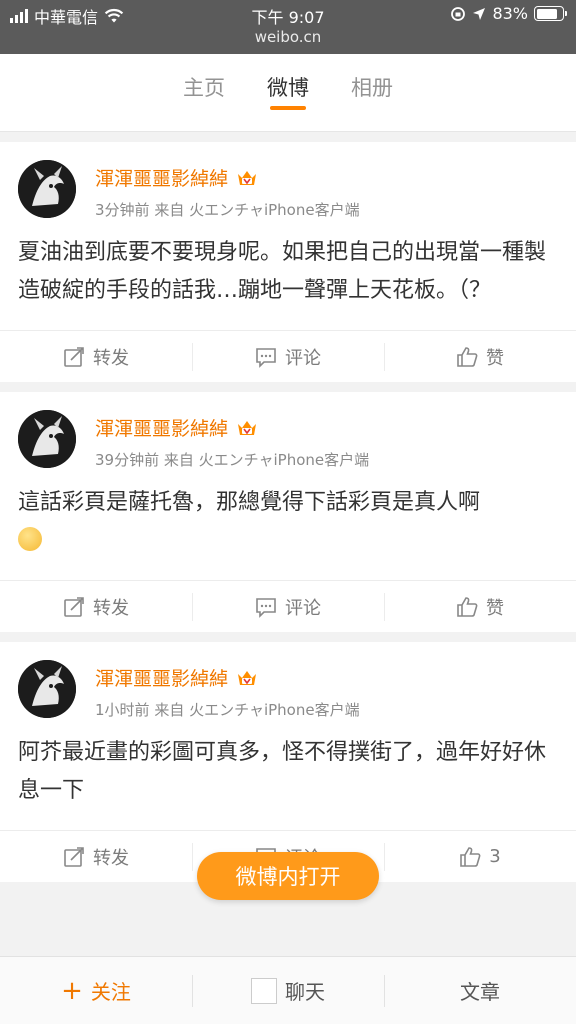 The image size is (576, 1024). What do you see at coordinates (288, 522) in the screenshot?
I see `post-text: 這話彩頁是薩托魯，那總覺得下話彩頁是真人啊` at bounding box center [288, 522].